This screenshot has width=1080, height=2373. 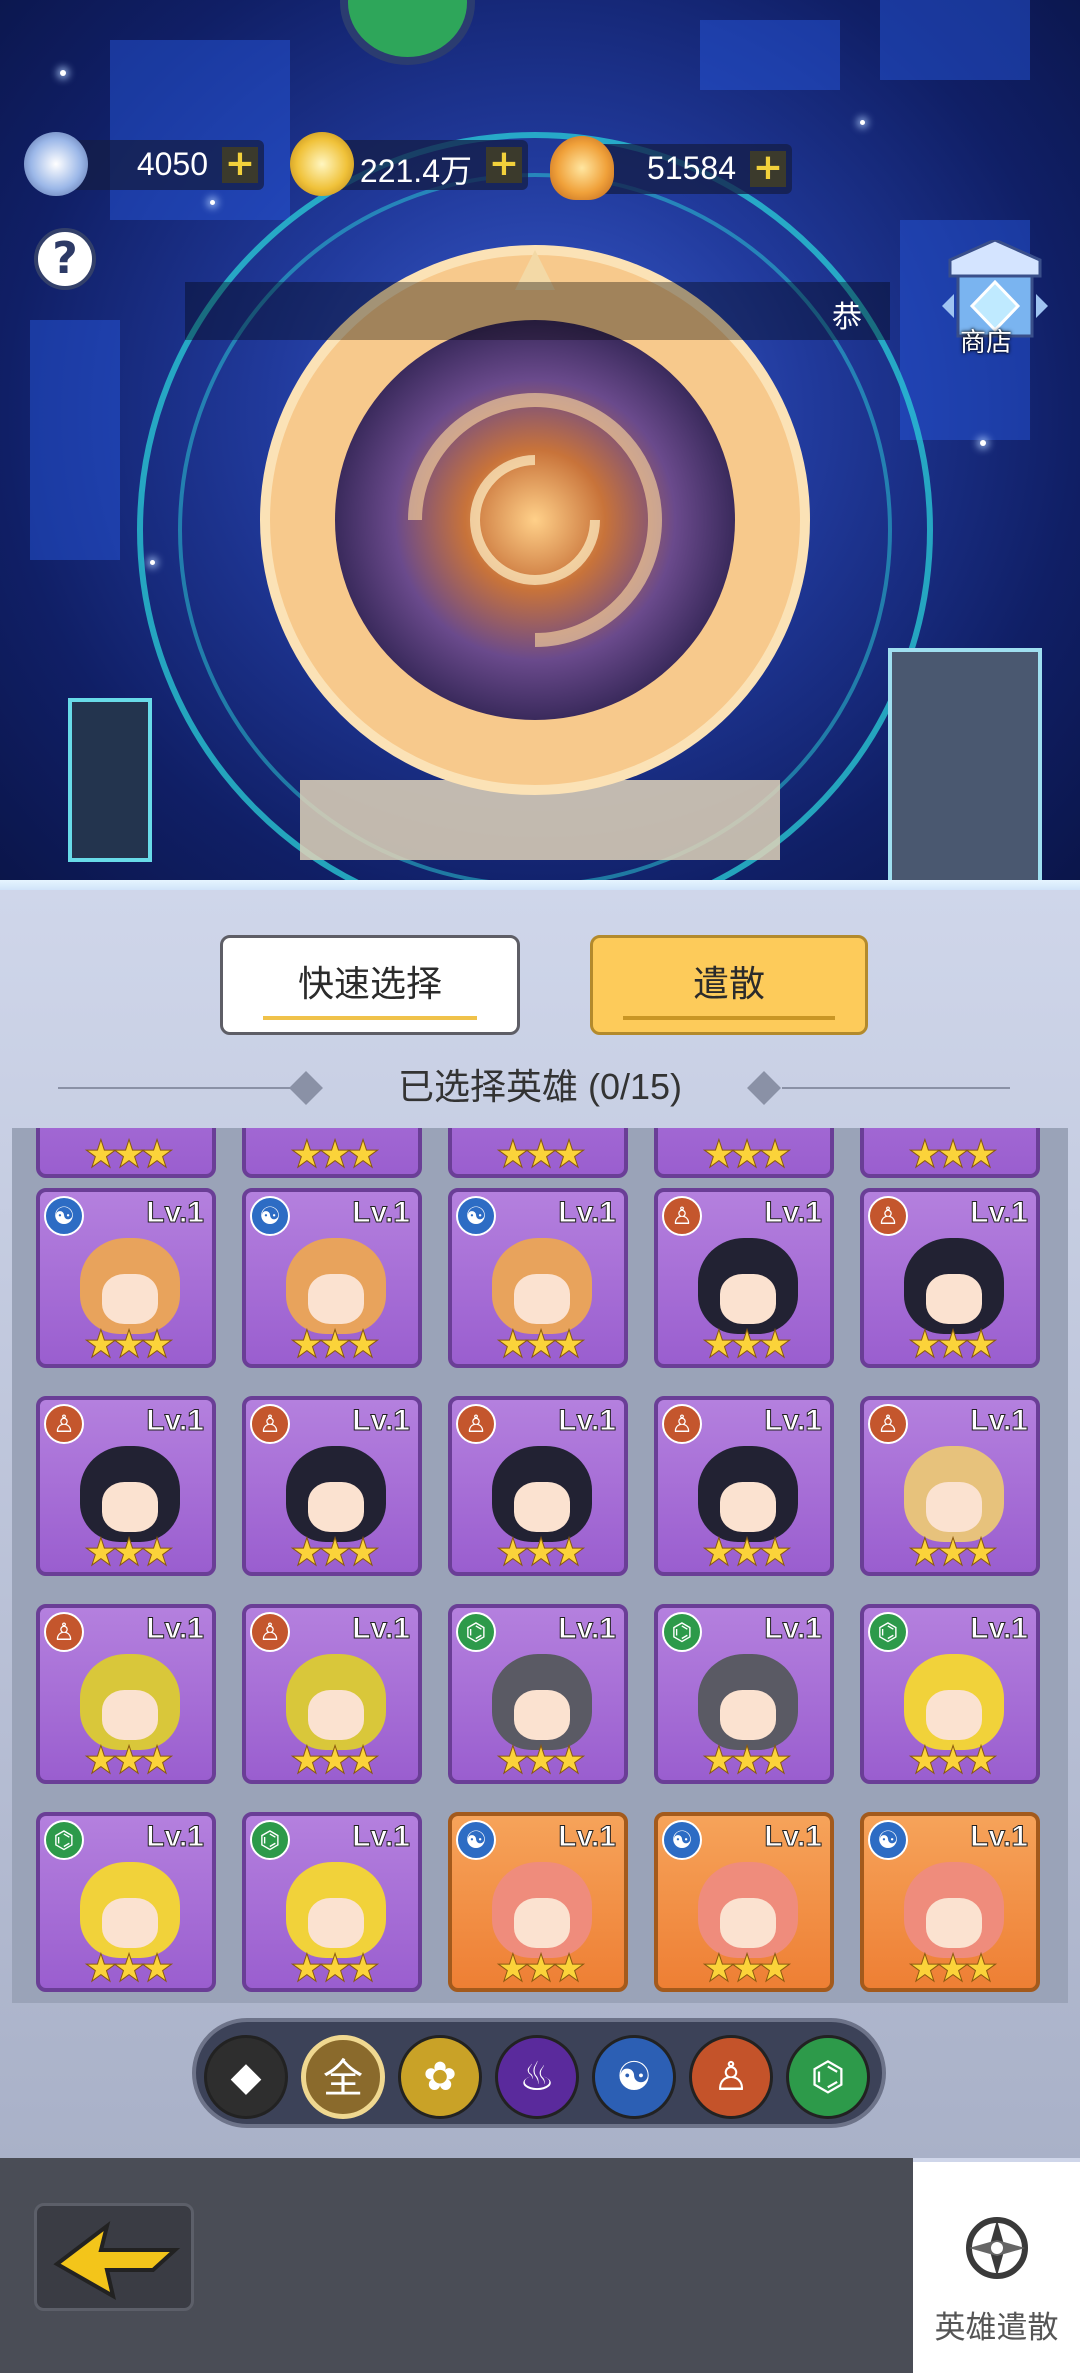 What do you see at coordinates (768, 168) in the screenshot?
I see `currency-crystal-plus-button: +` at bounding box center [768, 168].